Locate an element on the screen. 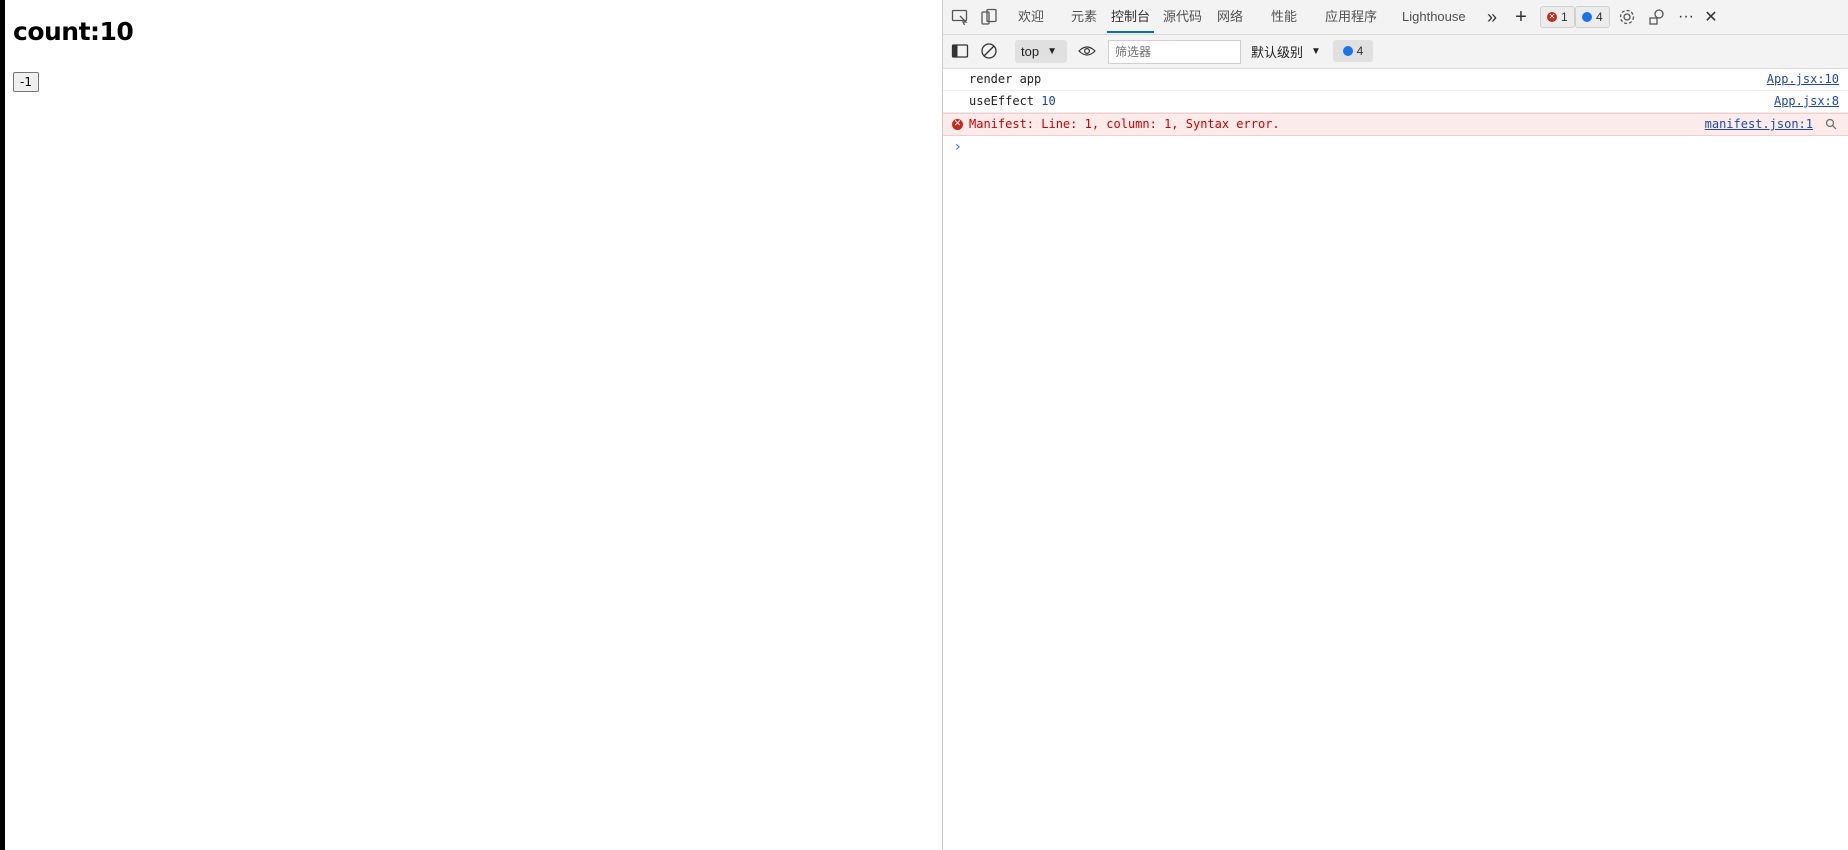 This screenshot has width=1848, height=850. context-selector: top ▼ is located at coordinates (1041, 51).